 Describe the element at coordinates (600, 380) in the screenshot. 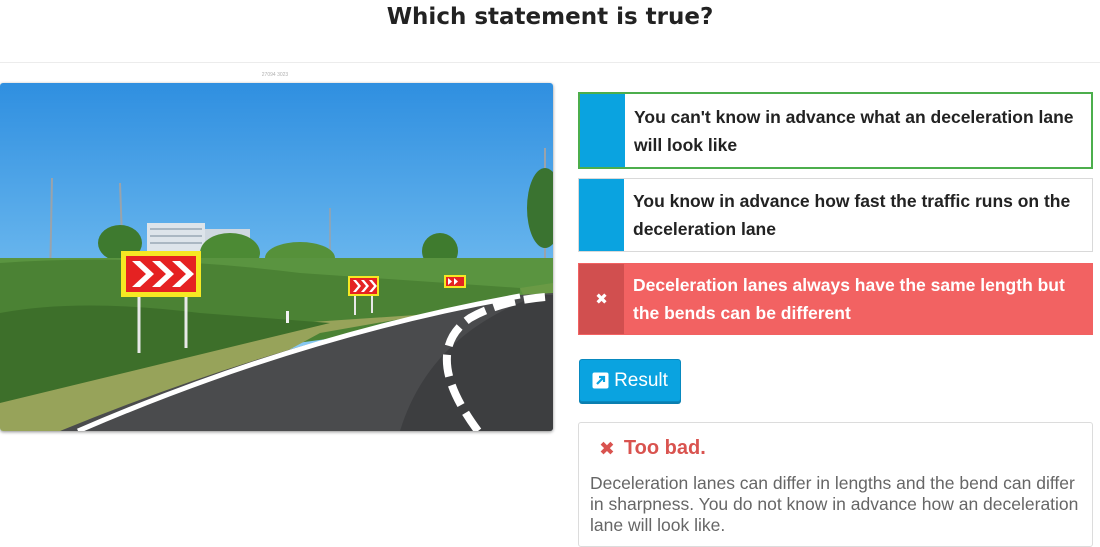

I see `external-link-icon` at that location.